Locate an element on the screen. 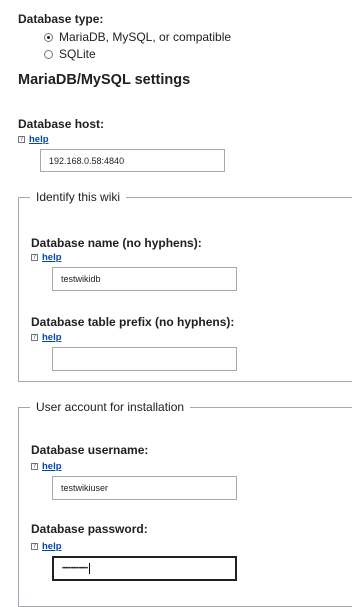 This screenshot has width=352, height=607. host-help: ? help is located at coordinates (33, 139).